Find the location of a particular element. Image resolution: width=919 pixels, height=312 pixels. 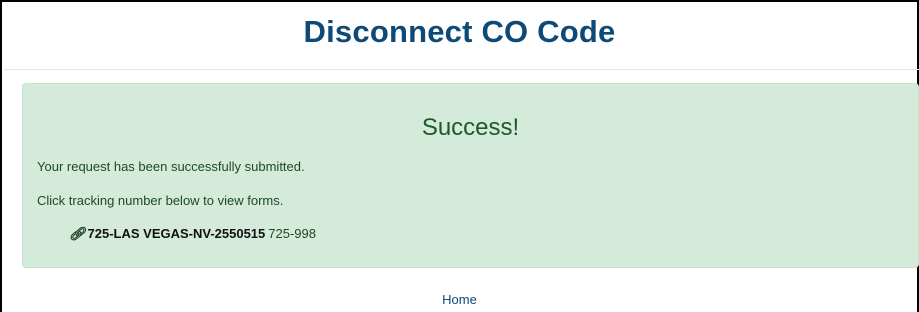

page-title: Disconnect CO Code is located at coordinates (459, 31).